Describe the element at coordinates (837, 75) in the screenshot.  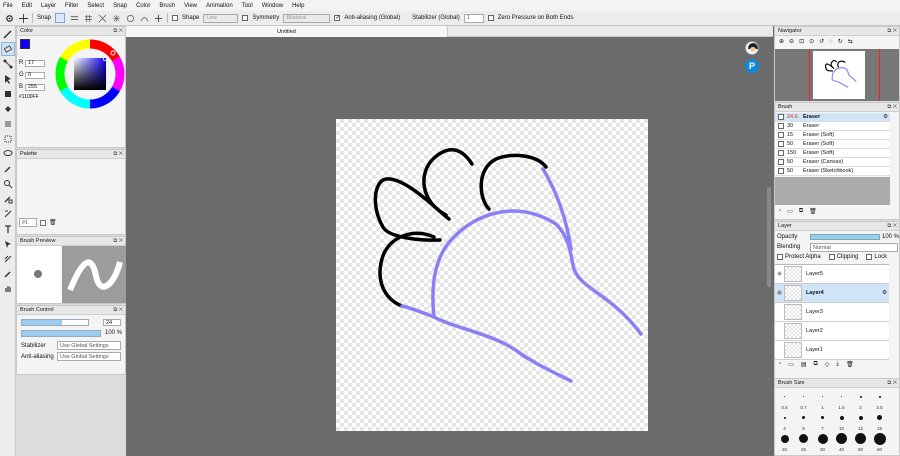
I see `navigator-preview` at that location.